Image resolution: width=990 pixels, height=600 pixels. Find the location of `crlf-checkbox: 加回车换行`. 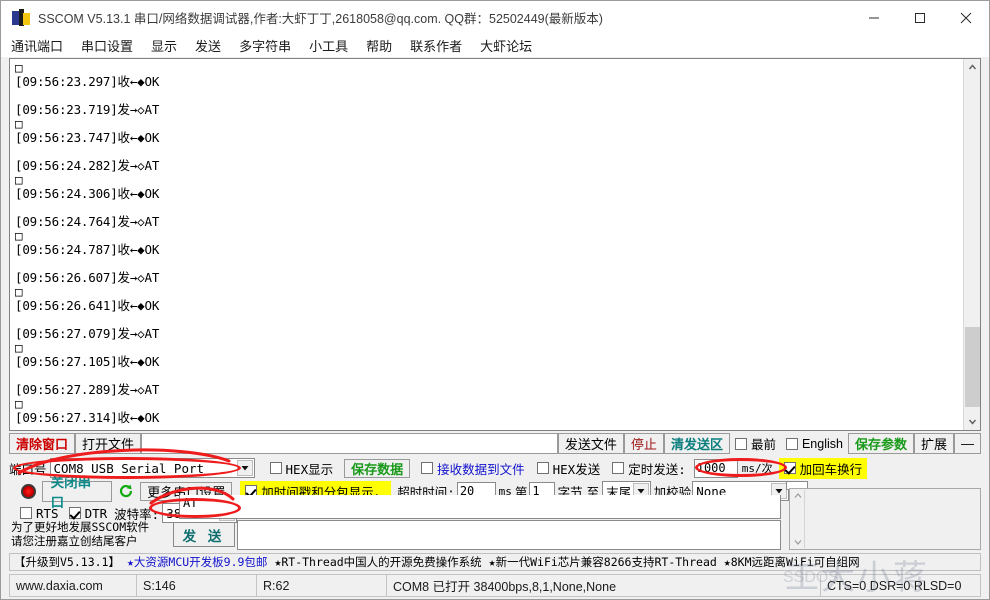

crlf-checkbox: 加回车换行 is located at coordinates (823, 468).